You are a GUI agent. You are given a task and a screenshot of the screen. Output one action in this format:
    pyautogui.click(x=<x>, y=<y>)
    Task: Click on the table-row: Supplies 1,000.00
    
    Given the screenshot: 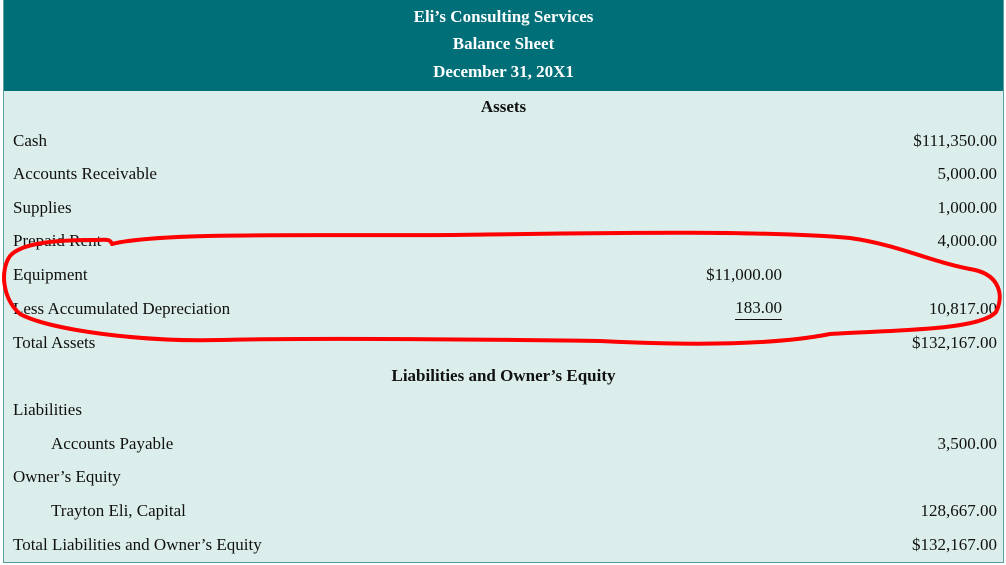 What is the action you would take?
    pyautogui.click(x=503, y=208)
    